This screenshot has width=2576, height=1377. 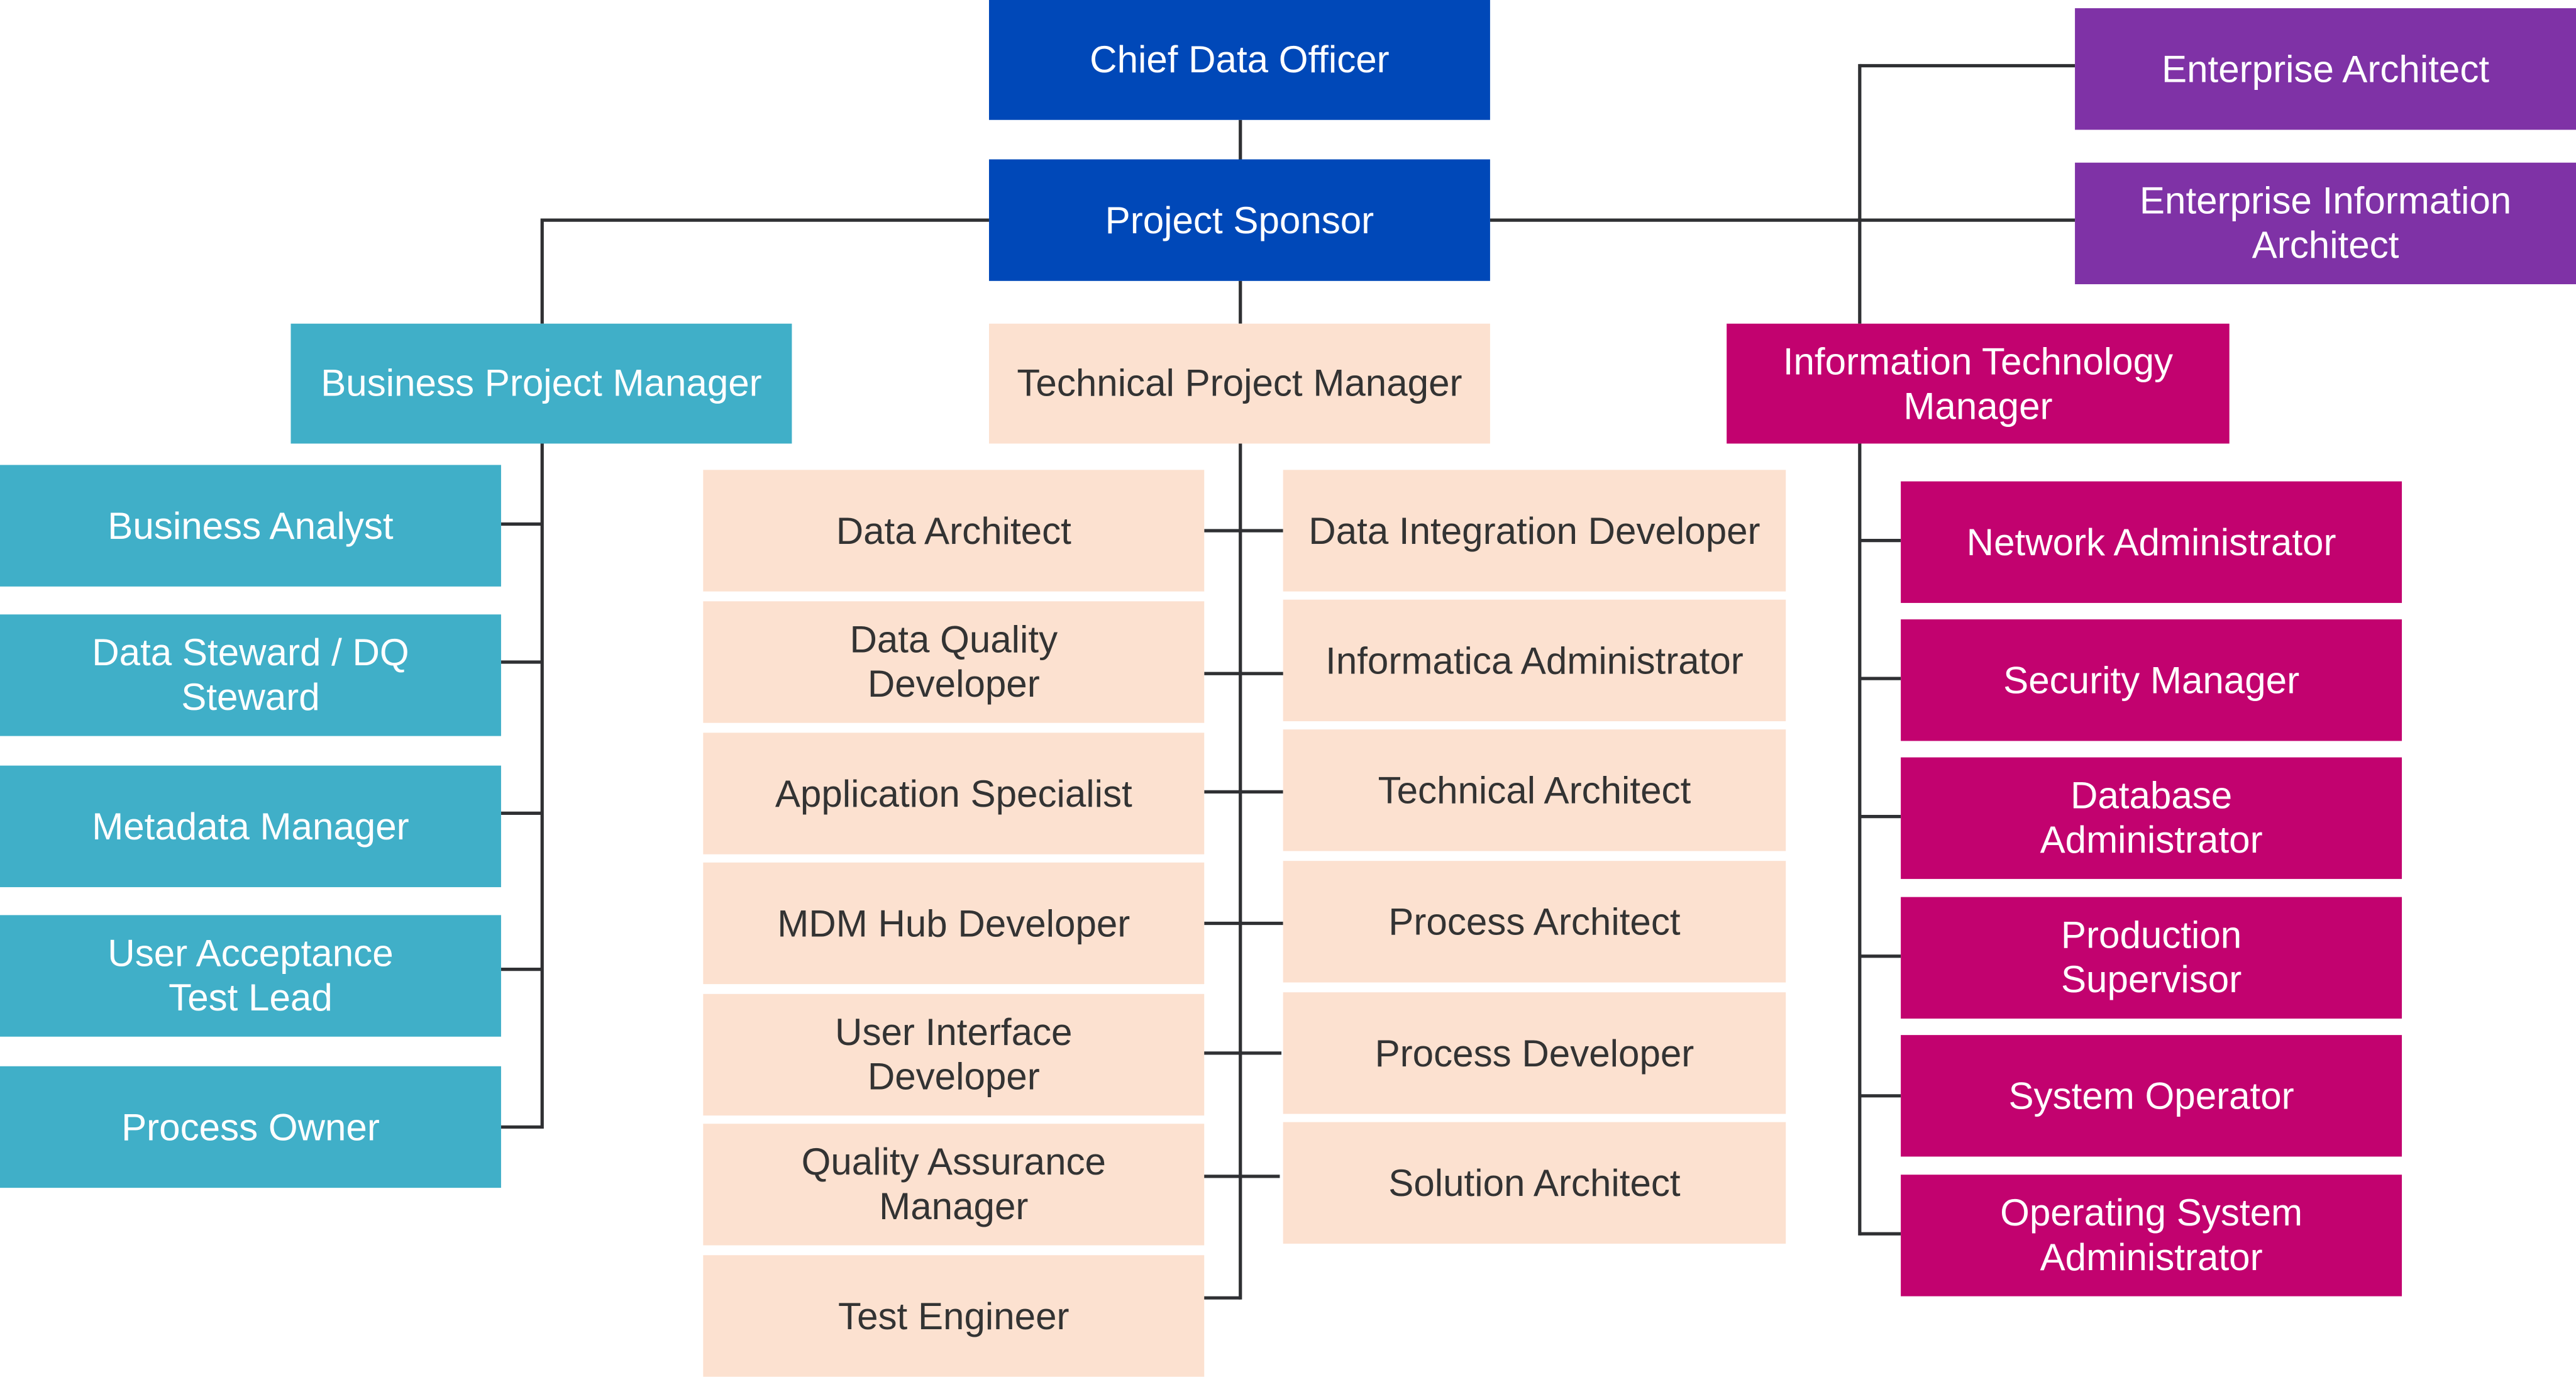 I want to click on node-technical-team-left: Application Specialist, so click(x=954, y=794).